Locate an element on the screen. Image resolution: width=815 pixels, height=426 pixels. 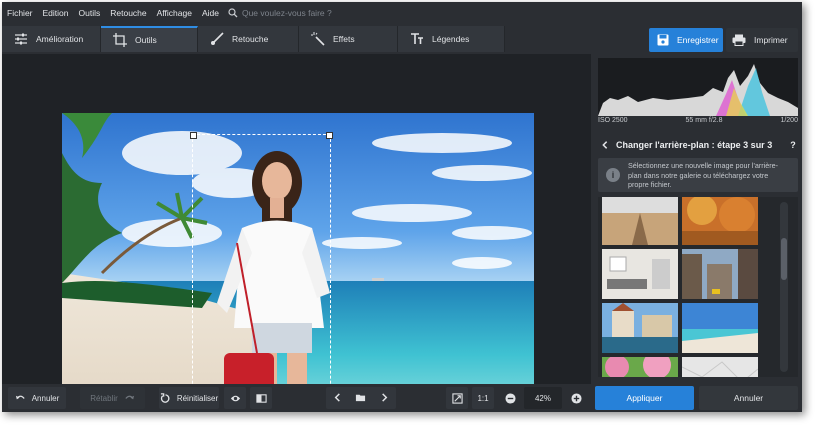
apply-button: Appliquer is located at coordinates (644, 398).